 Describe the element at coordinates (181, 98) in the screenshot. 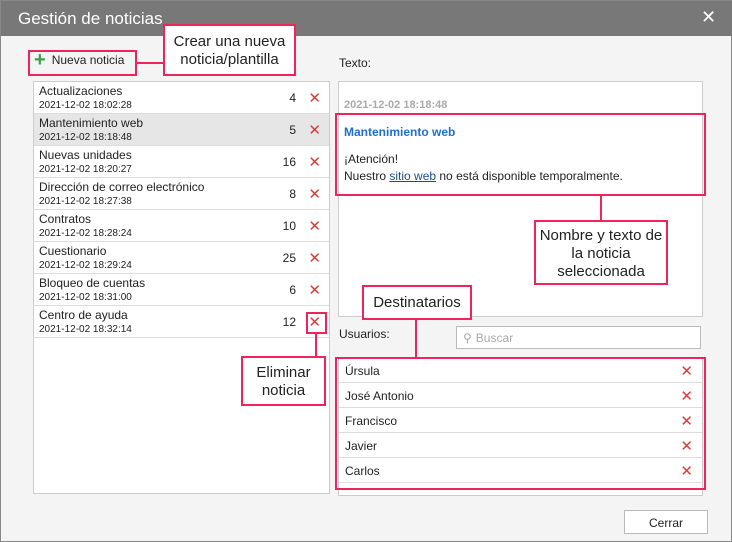

I see `news-item: Actualizaciones 2021-12-02 18:02:28 4 ✕` at that location.